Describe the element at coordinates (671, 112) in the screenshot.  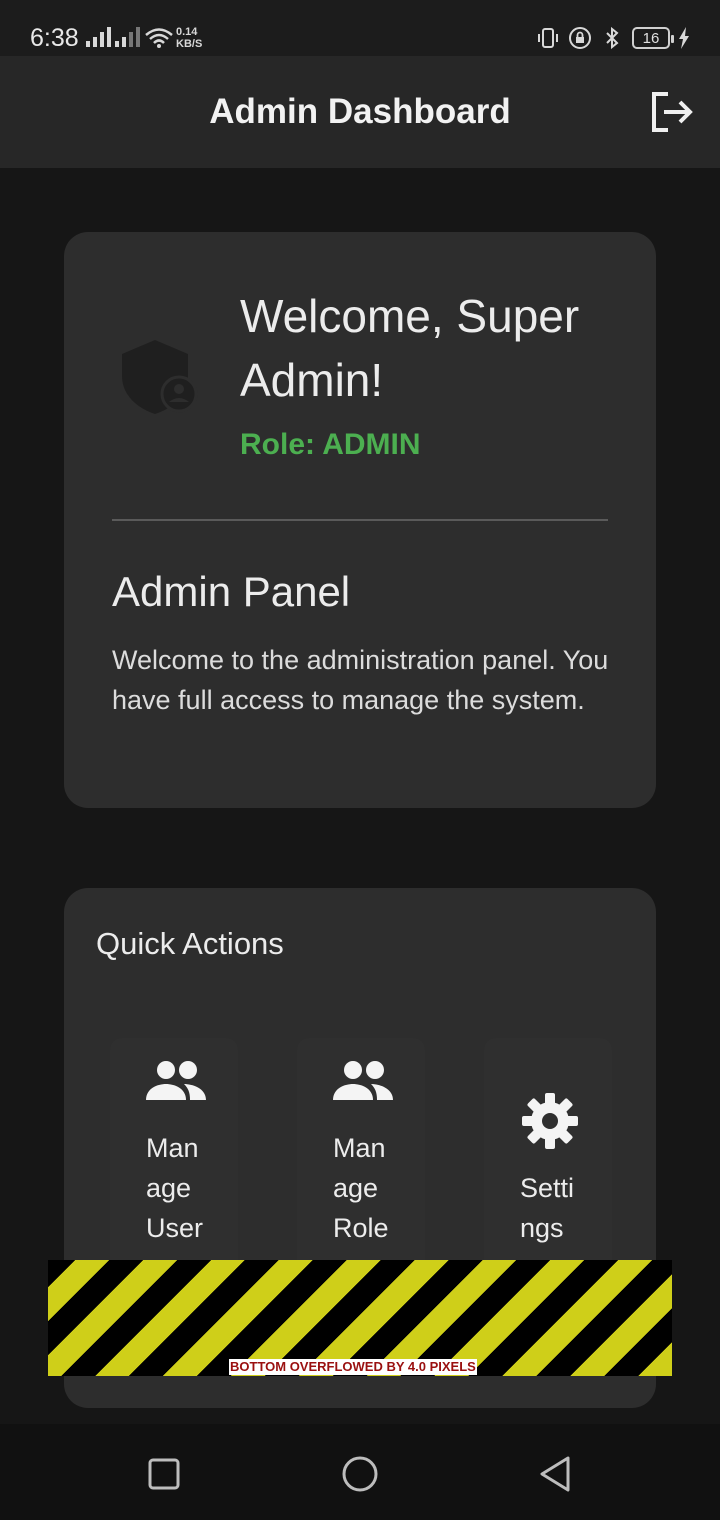
I see `logout-icon` at that location.